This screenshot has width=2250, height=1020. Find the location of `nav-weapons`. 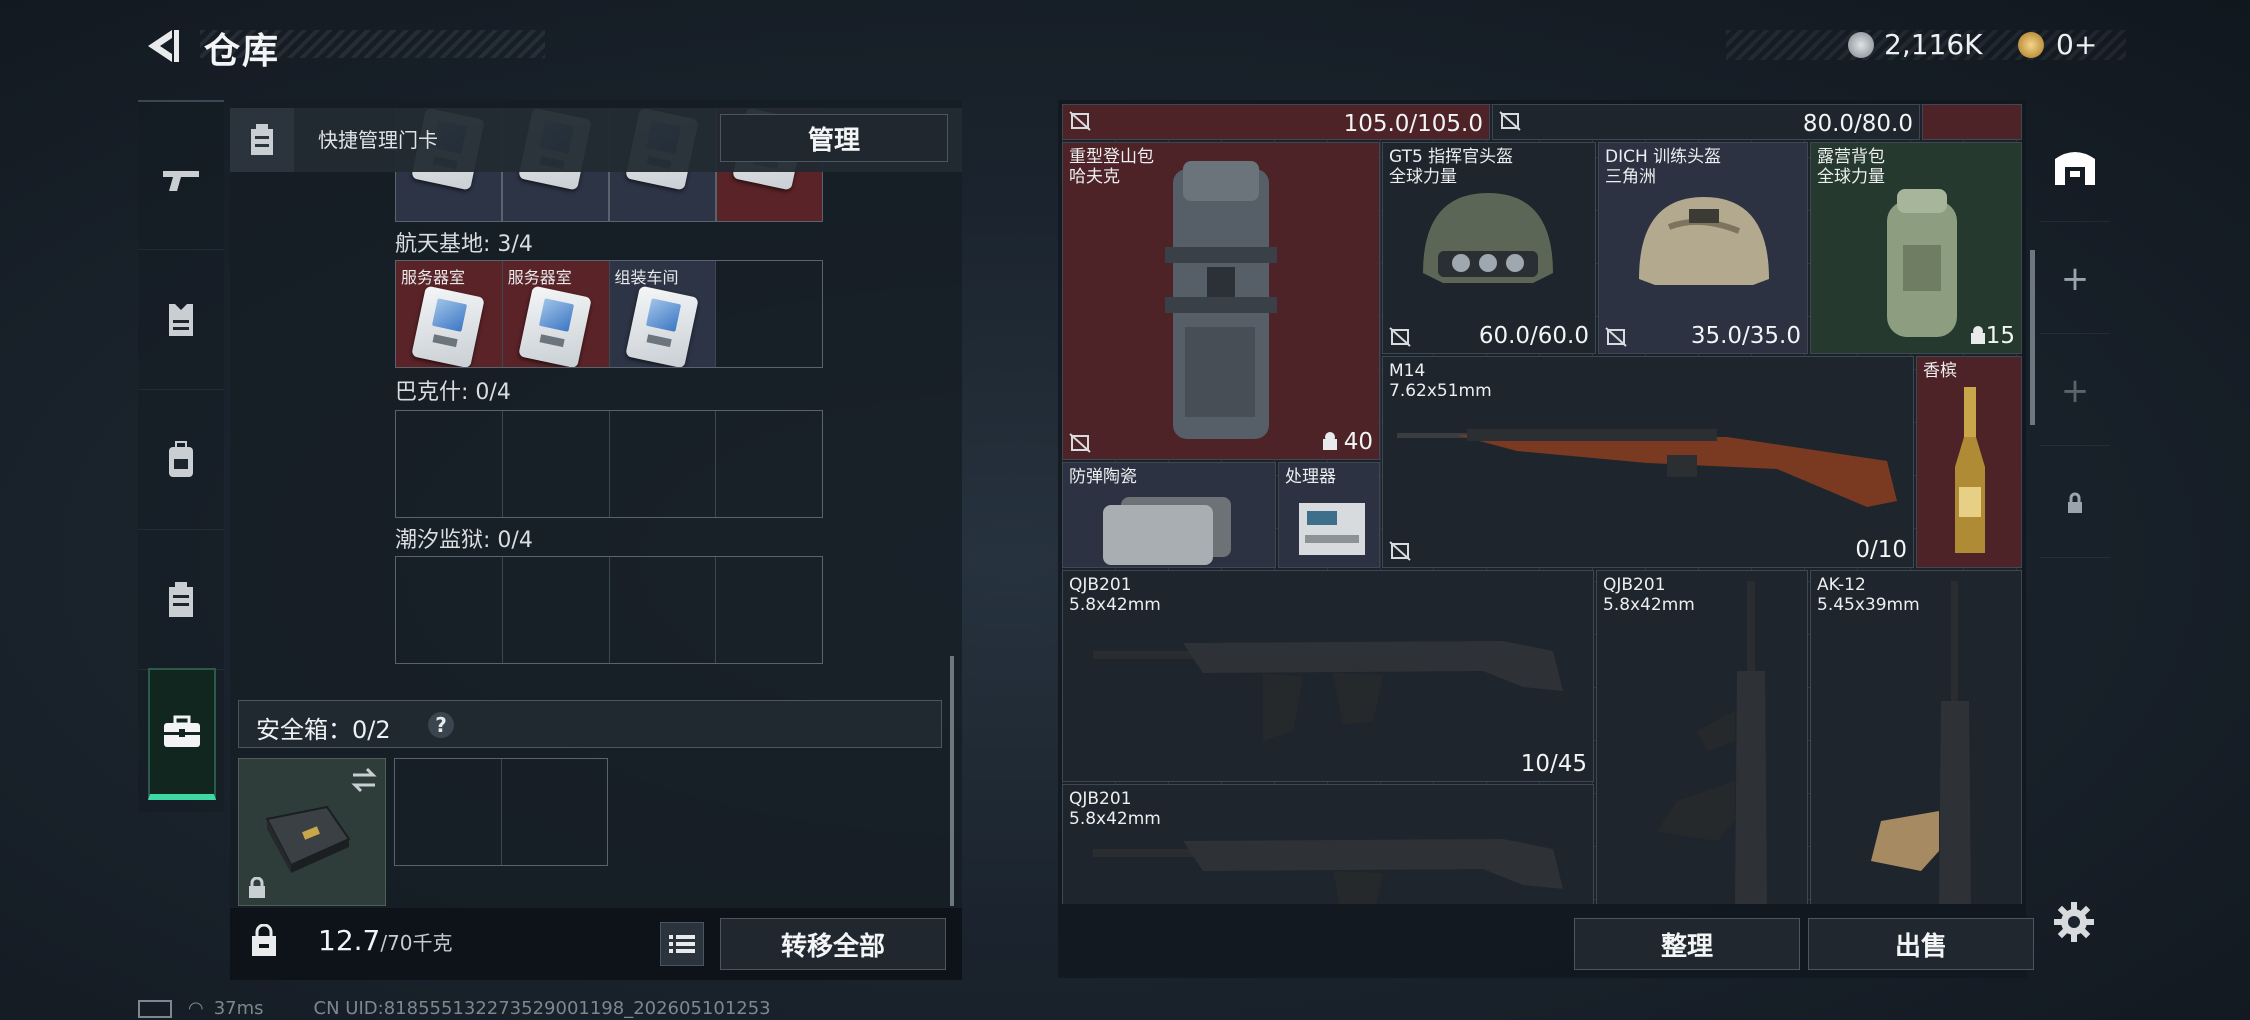

nav-weapons is located at coordinates (181, 180).